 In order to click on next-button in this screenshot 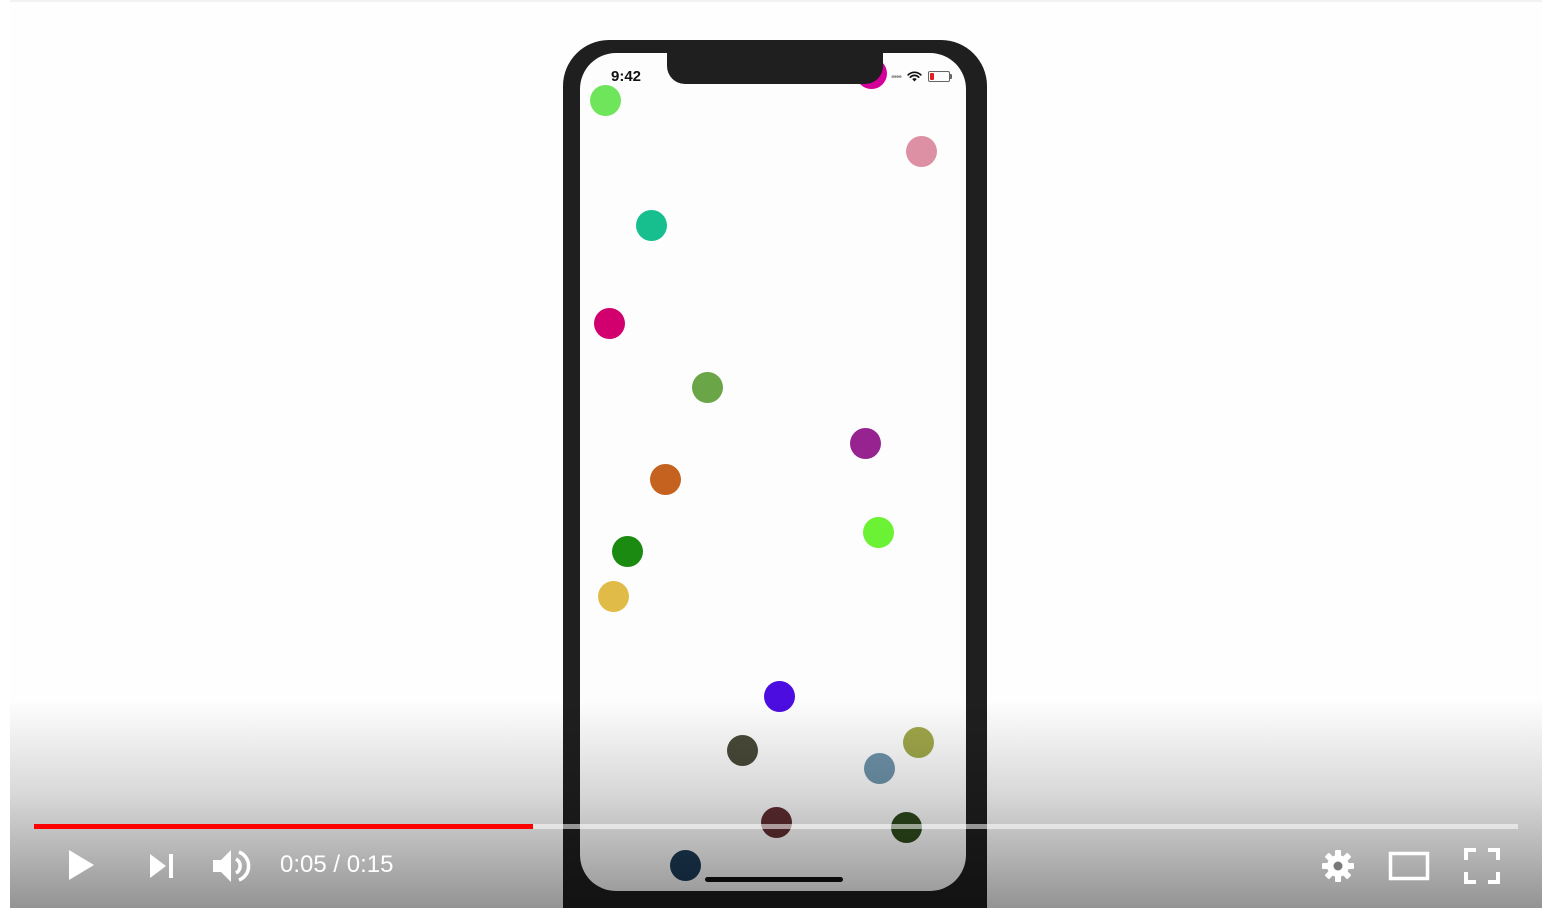, I will do `click(162, 866)`.